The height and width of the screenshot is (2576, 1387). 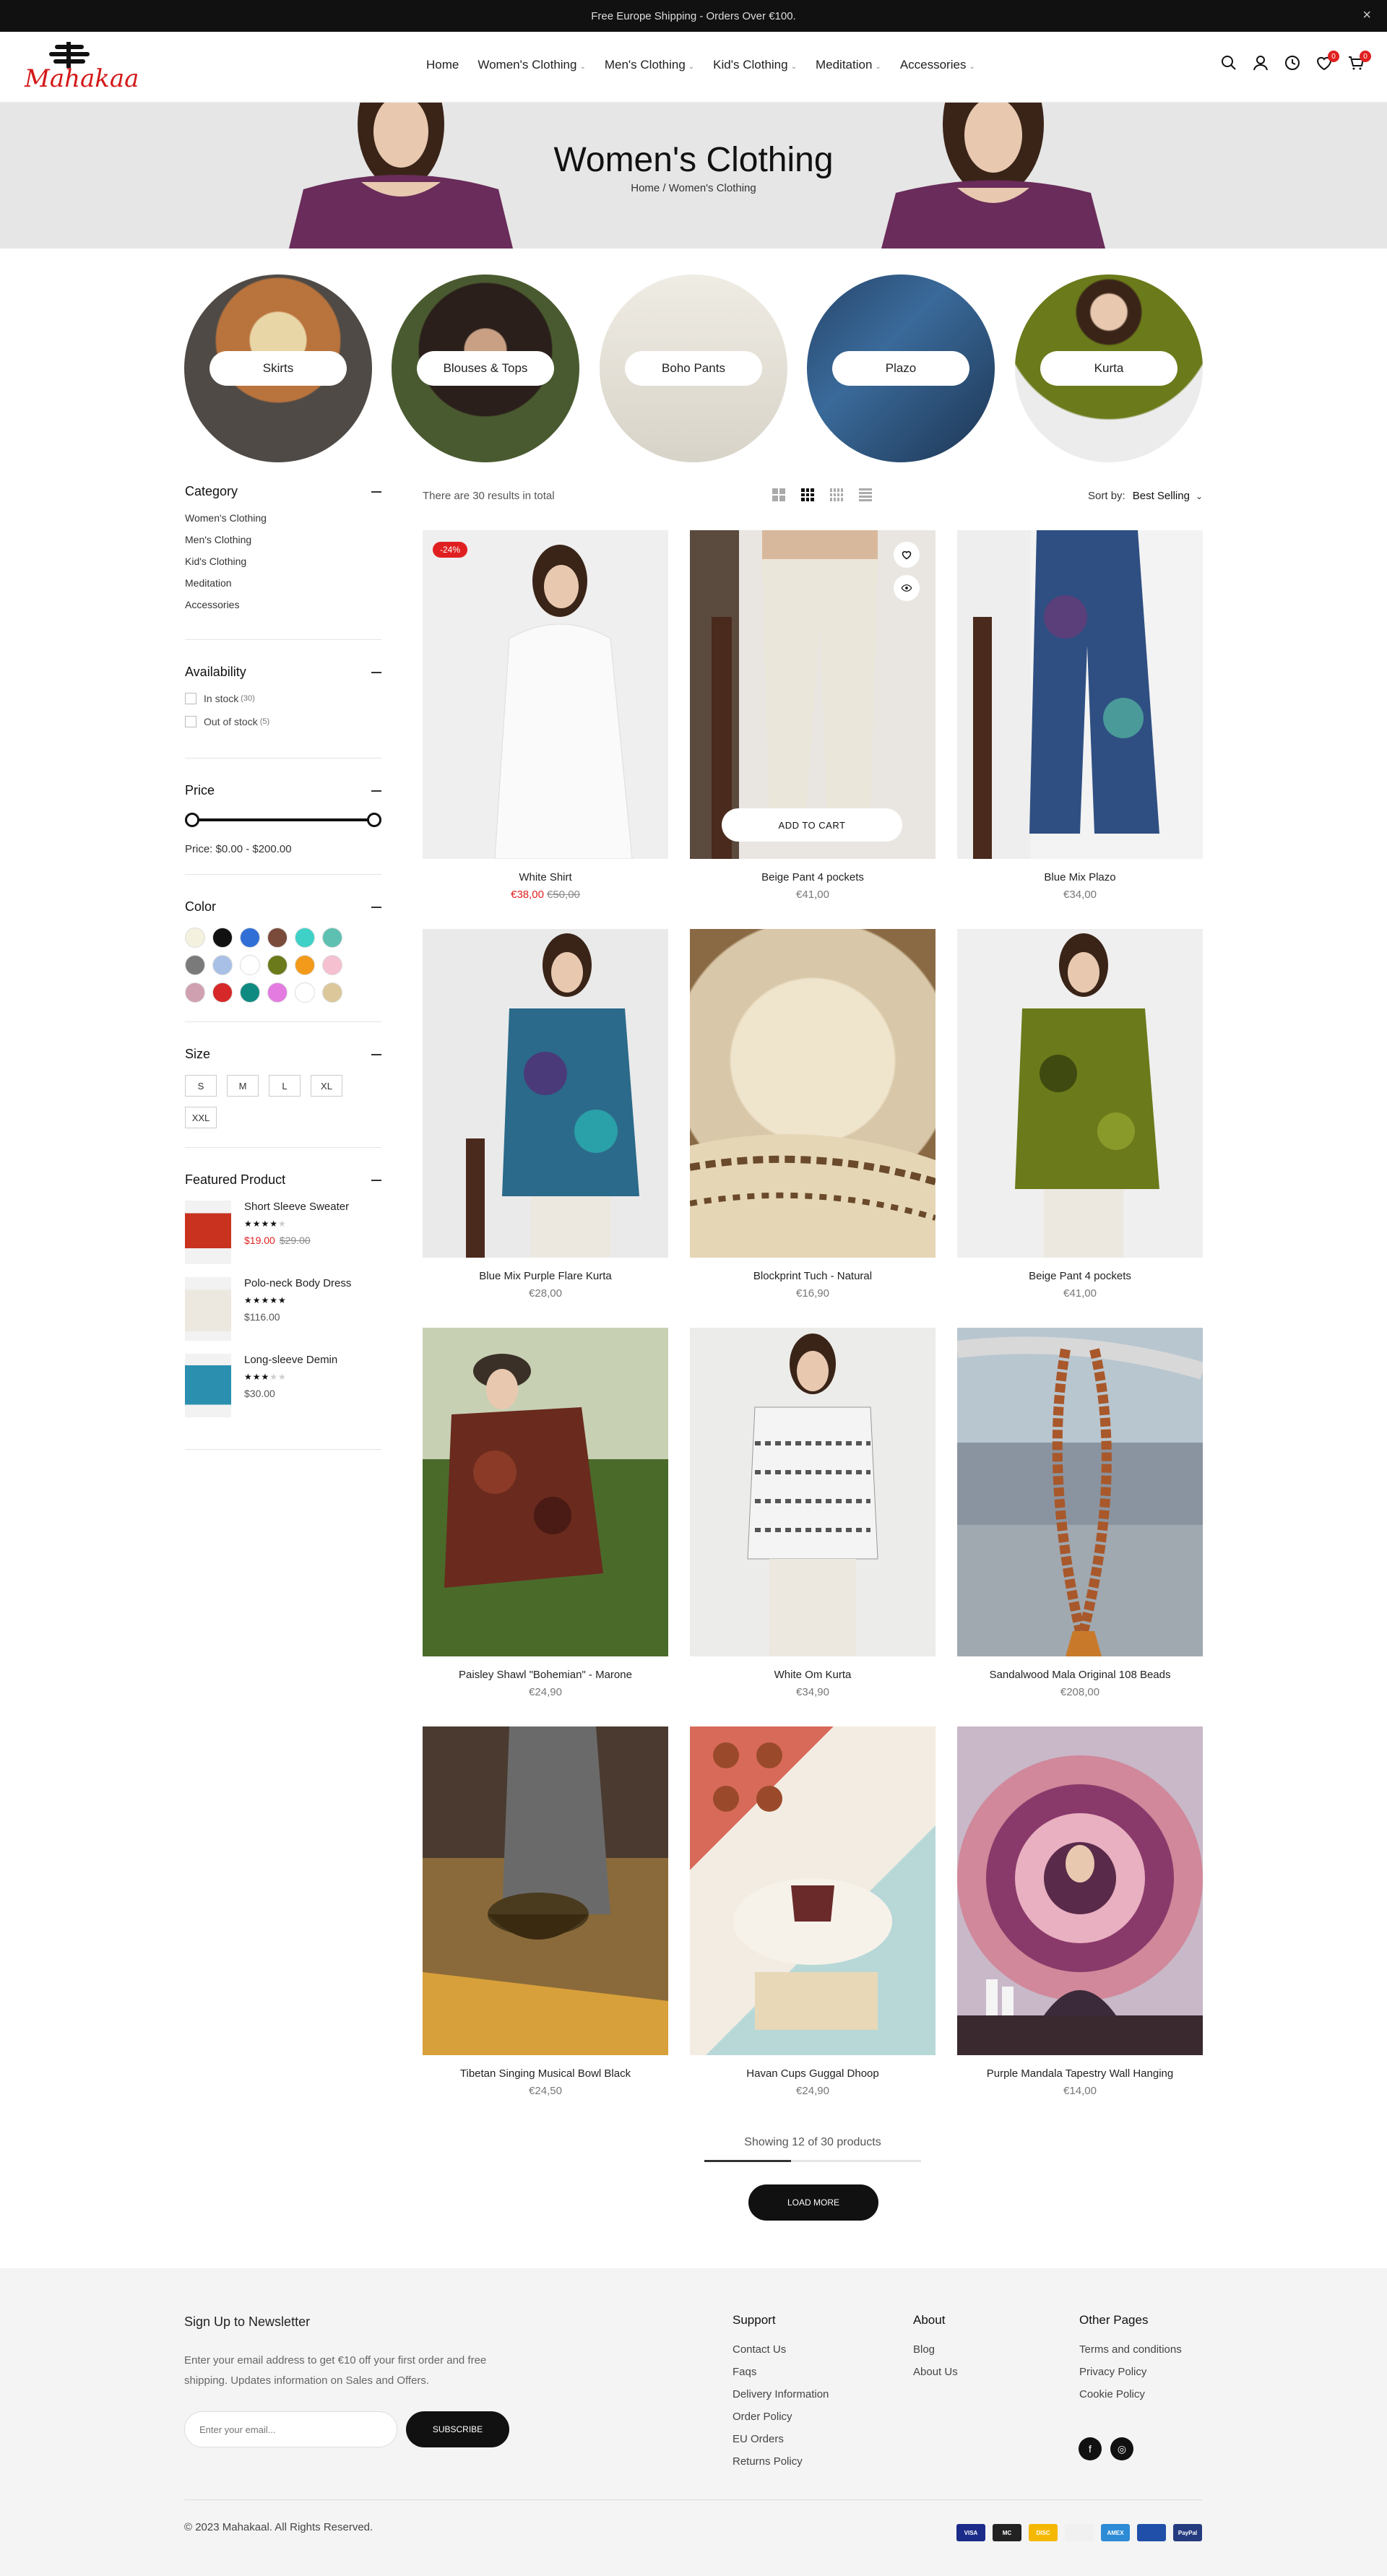 What do you see at coordinates (1121, 2448) in the screenshot?
I see `instagram-icon: ◎` at bounding box center [1121, 2448].